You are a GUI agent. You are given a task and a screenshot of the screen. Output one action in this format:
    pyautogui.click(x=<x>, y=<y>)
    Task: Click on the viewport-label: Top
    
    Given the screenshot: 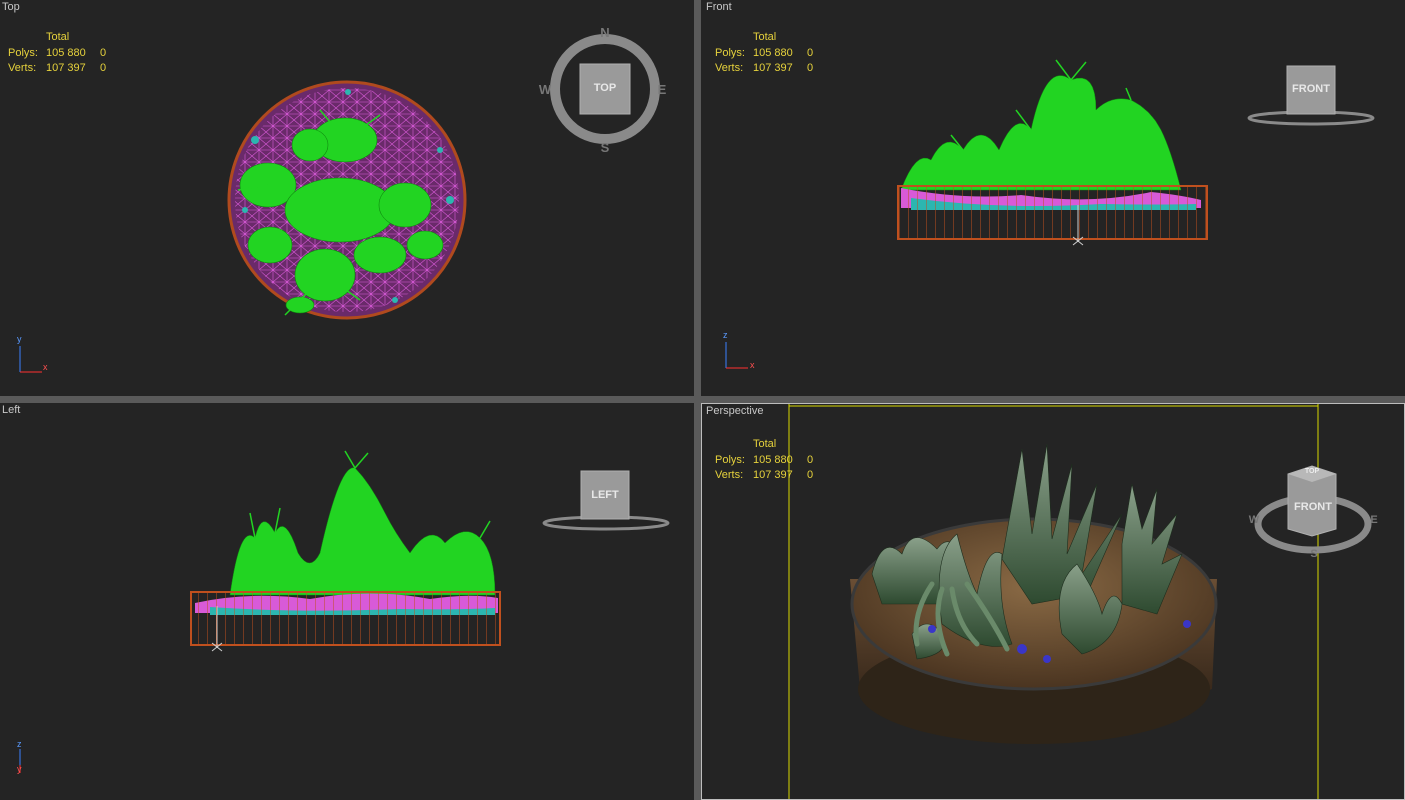 What is the action you would take?
    pyautogui.click(x=11, y=7)
    